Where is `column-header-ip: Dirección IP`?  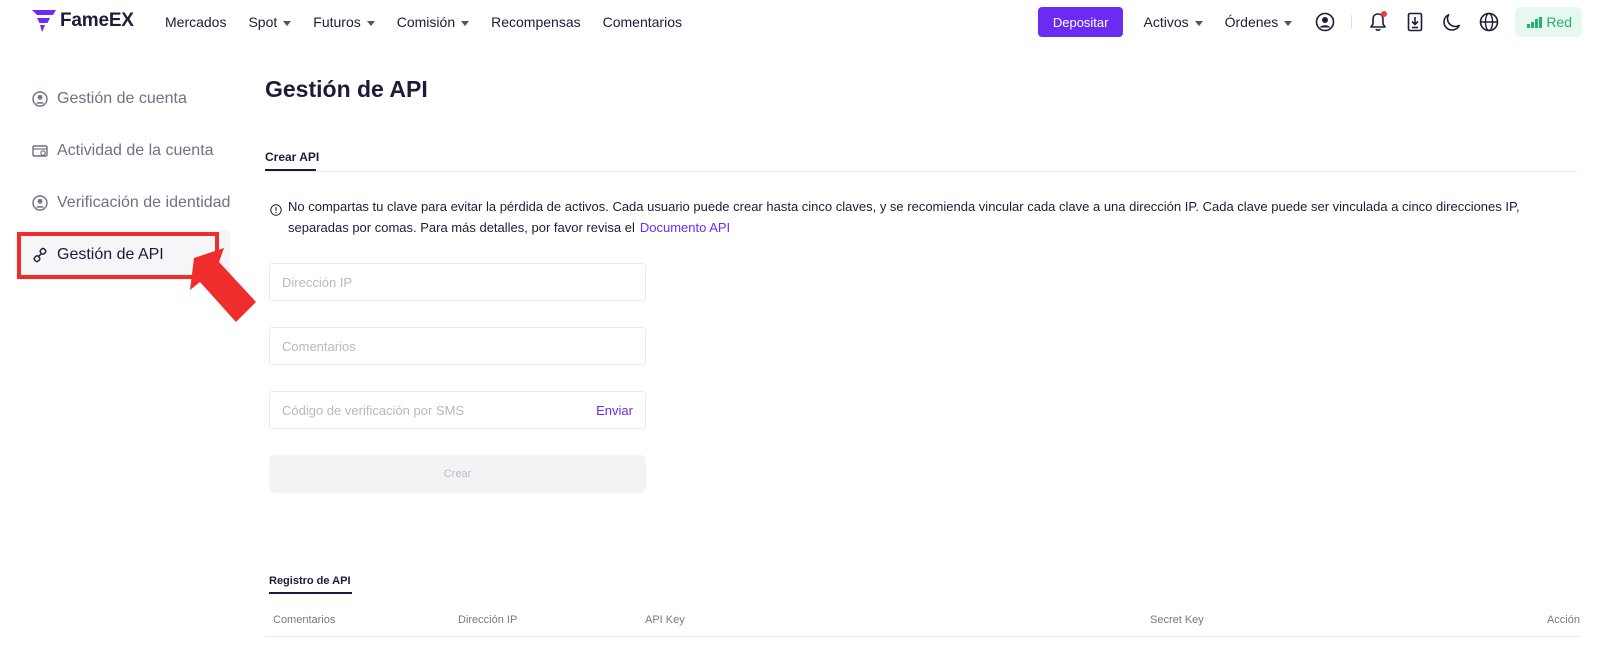
column-header-ip: Dirección IP is located at coordinates (488, 620).